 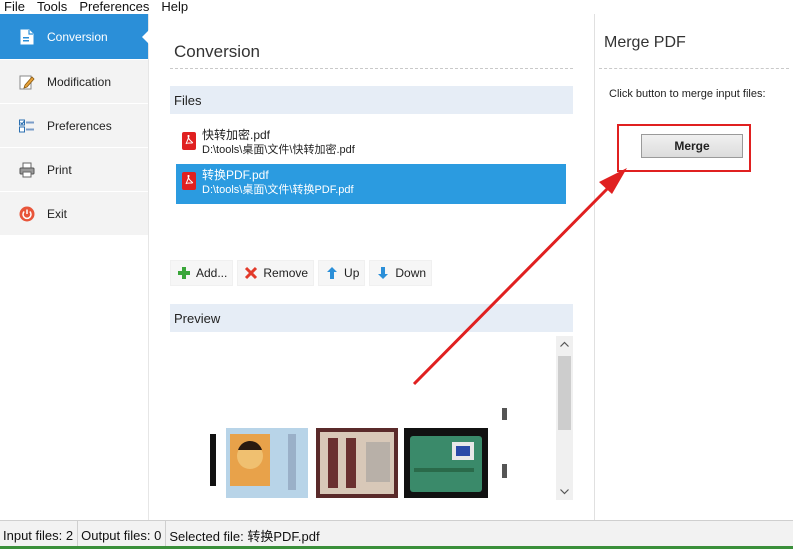 I want to click on sidebar-item-exit: Exit, so click(x=74, y=214).